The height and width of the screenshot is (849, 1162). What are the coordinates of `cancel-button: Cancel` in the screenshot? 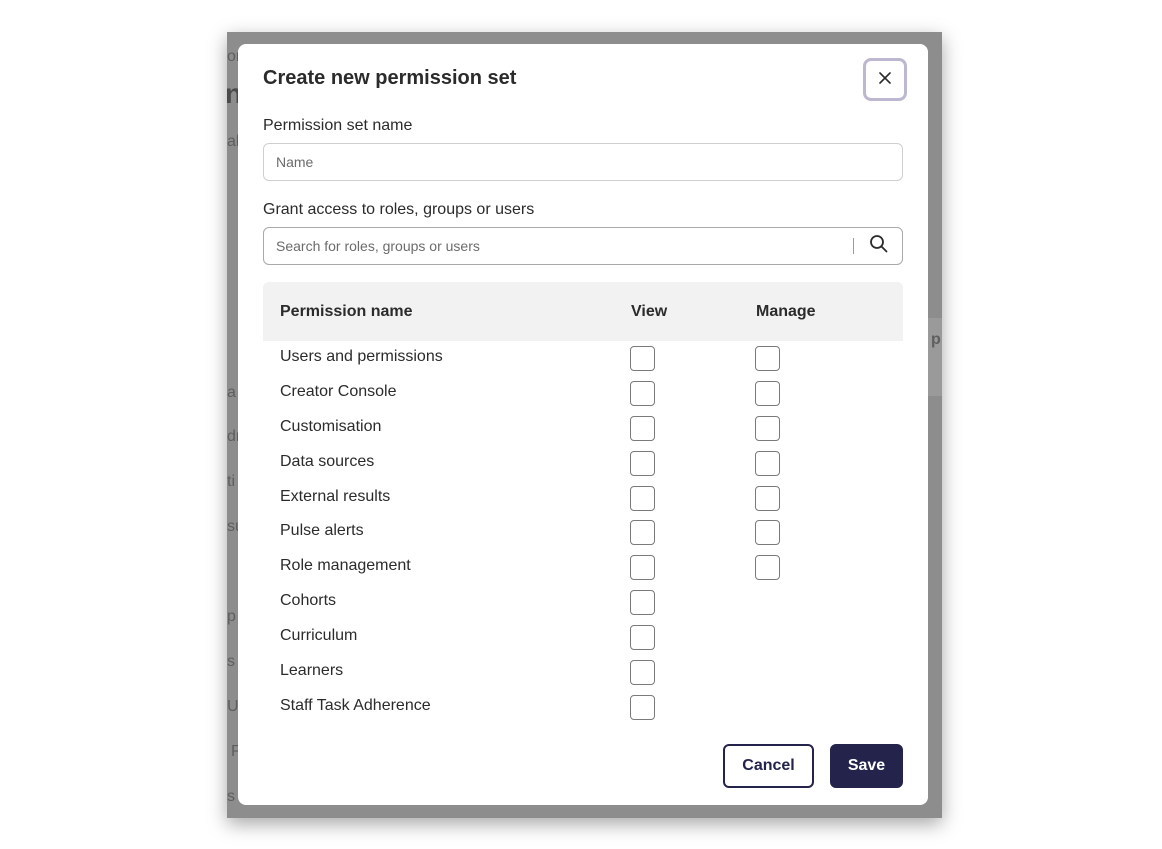 It's located at (768, 766).